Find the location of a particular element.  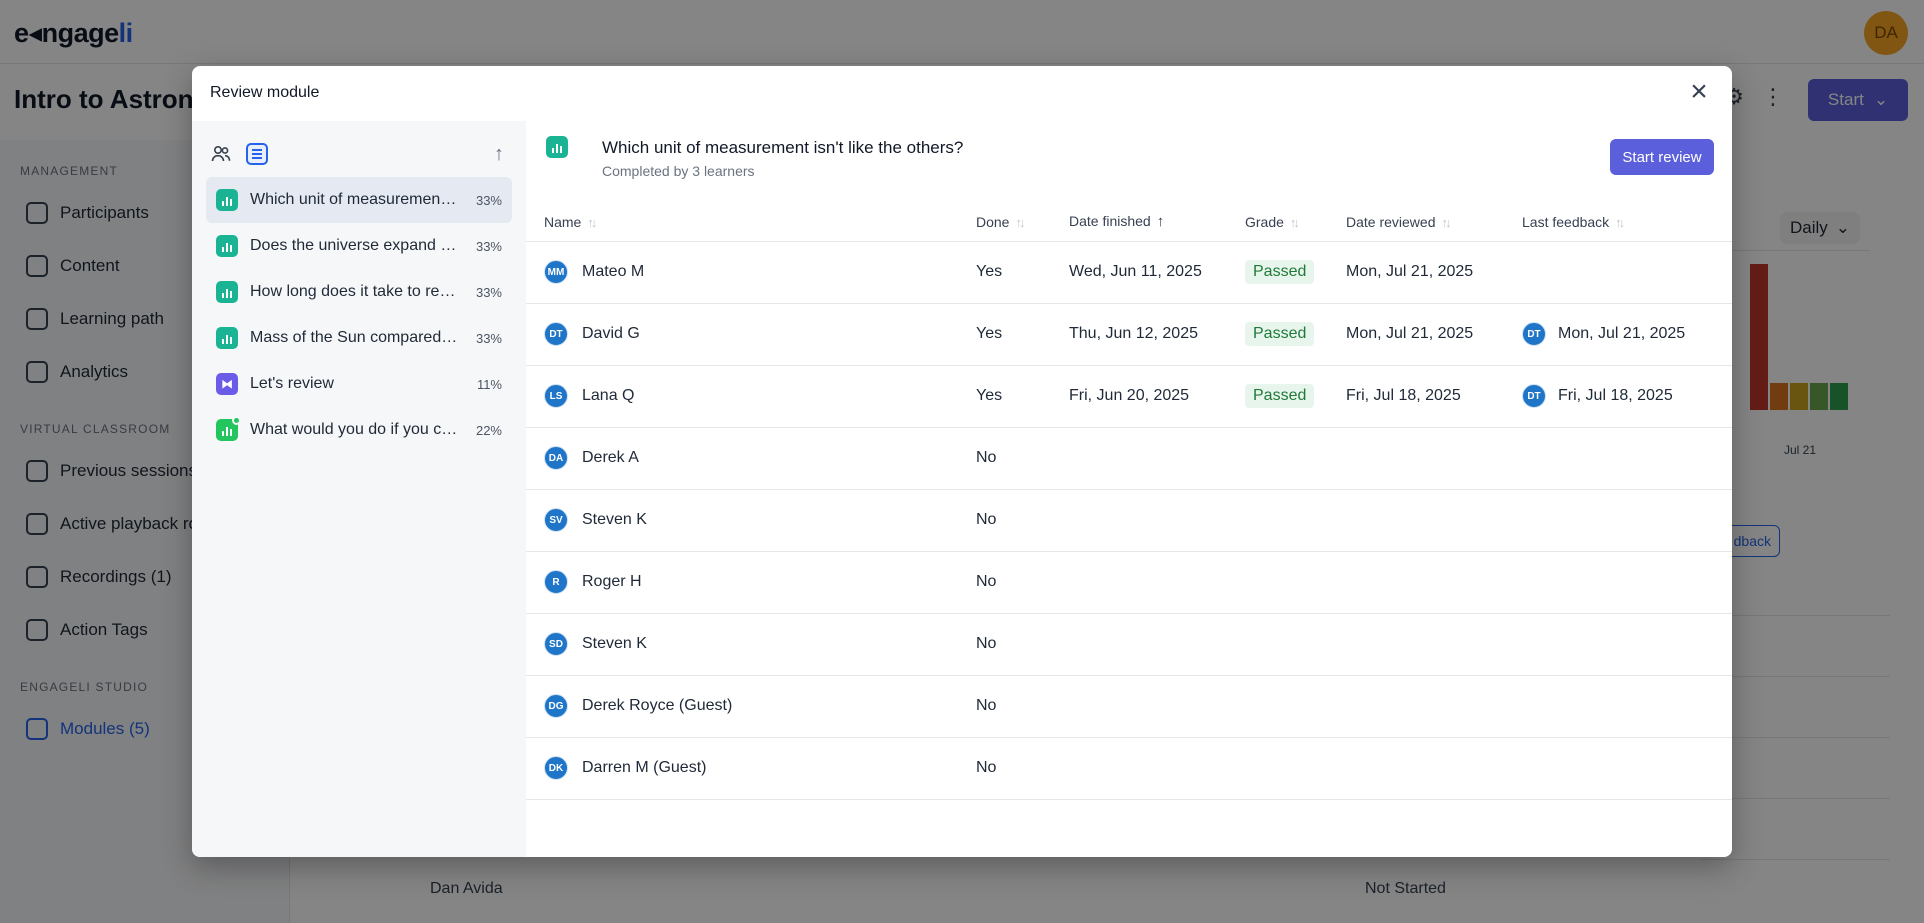

learner-name: Darren M (Guest) is located at coordinates (644, 767).